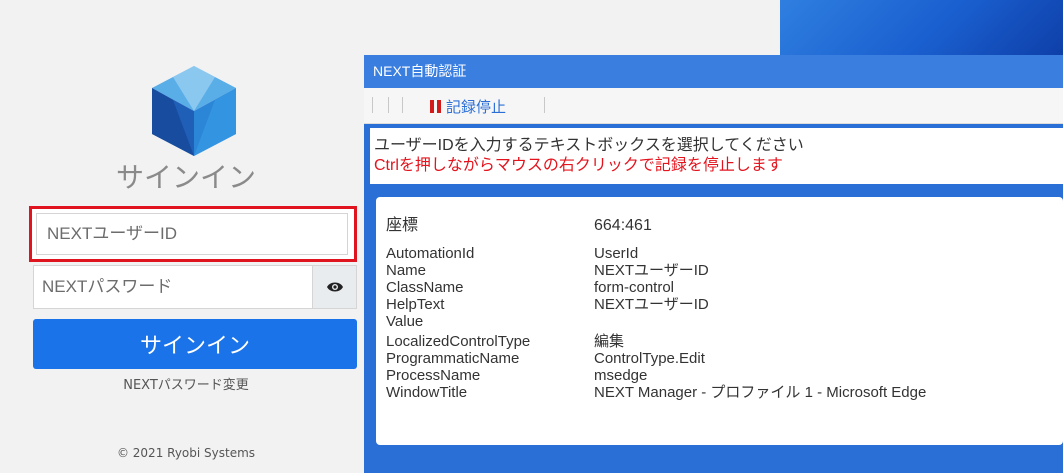 The width and height of the screenshot is (1063, 473). Describe the element at coordinates (186, 383) in the screenshot. I see `password-change-link: NEXTパスワード変更` at that location.